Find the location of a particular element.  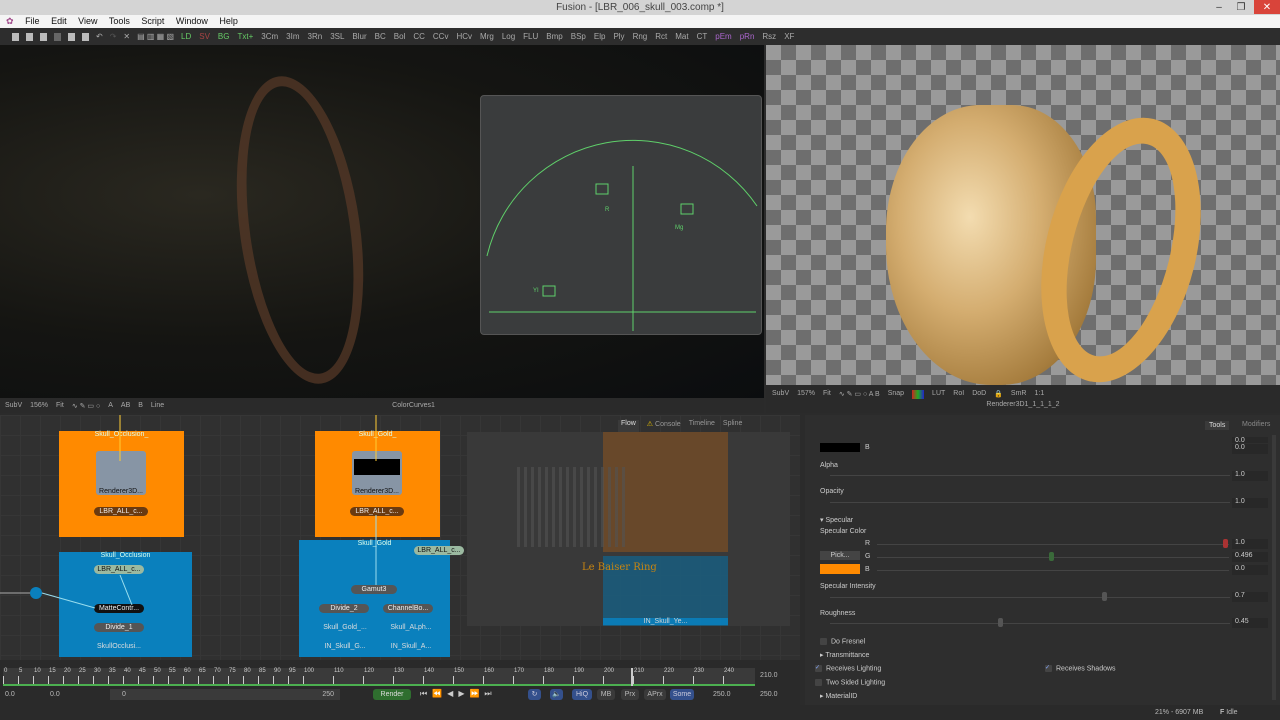

maximize-button: ❐ is located at coordinates (1241, 7).